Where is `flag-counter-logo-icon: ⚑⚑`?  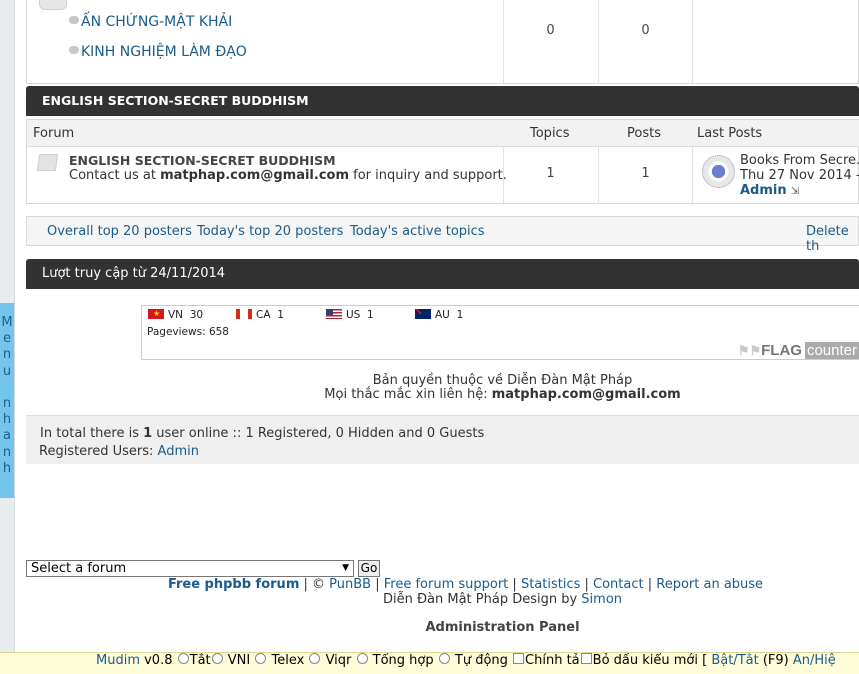
flag-counter-logo-icon: ⚑⚑ is located at coordinates (749, 350).